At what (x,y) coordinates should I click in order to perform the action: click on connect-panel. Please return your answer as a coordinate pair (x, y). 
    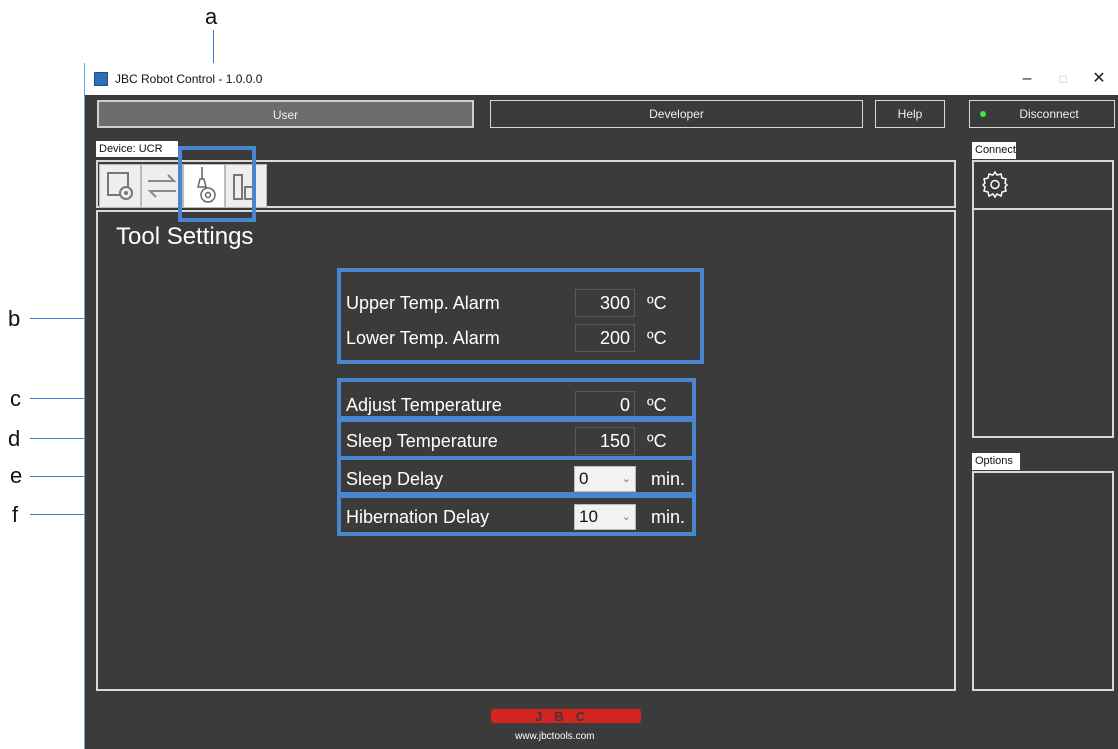
    Looking at the image, I should click on (1043, 299).